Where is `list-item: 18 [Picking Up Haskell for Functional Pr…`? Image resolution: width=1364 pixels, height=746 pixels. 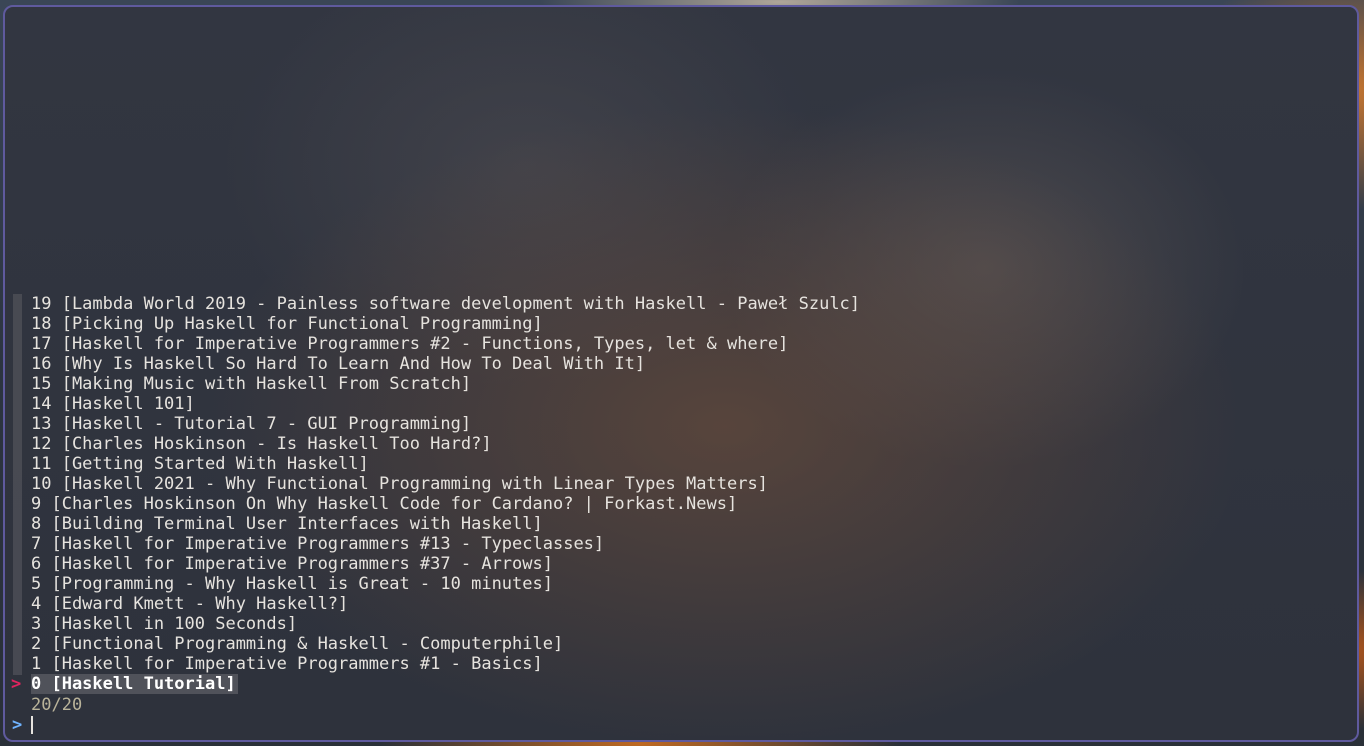
list-item: 18 [Picking Up Haskell for Functional Pr… is located at coordinates (445, 324).